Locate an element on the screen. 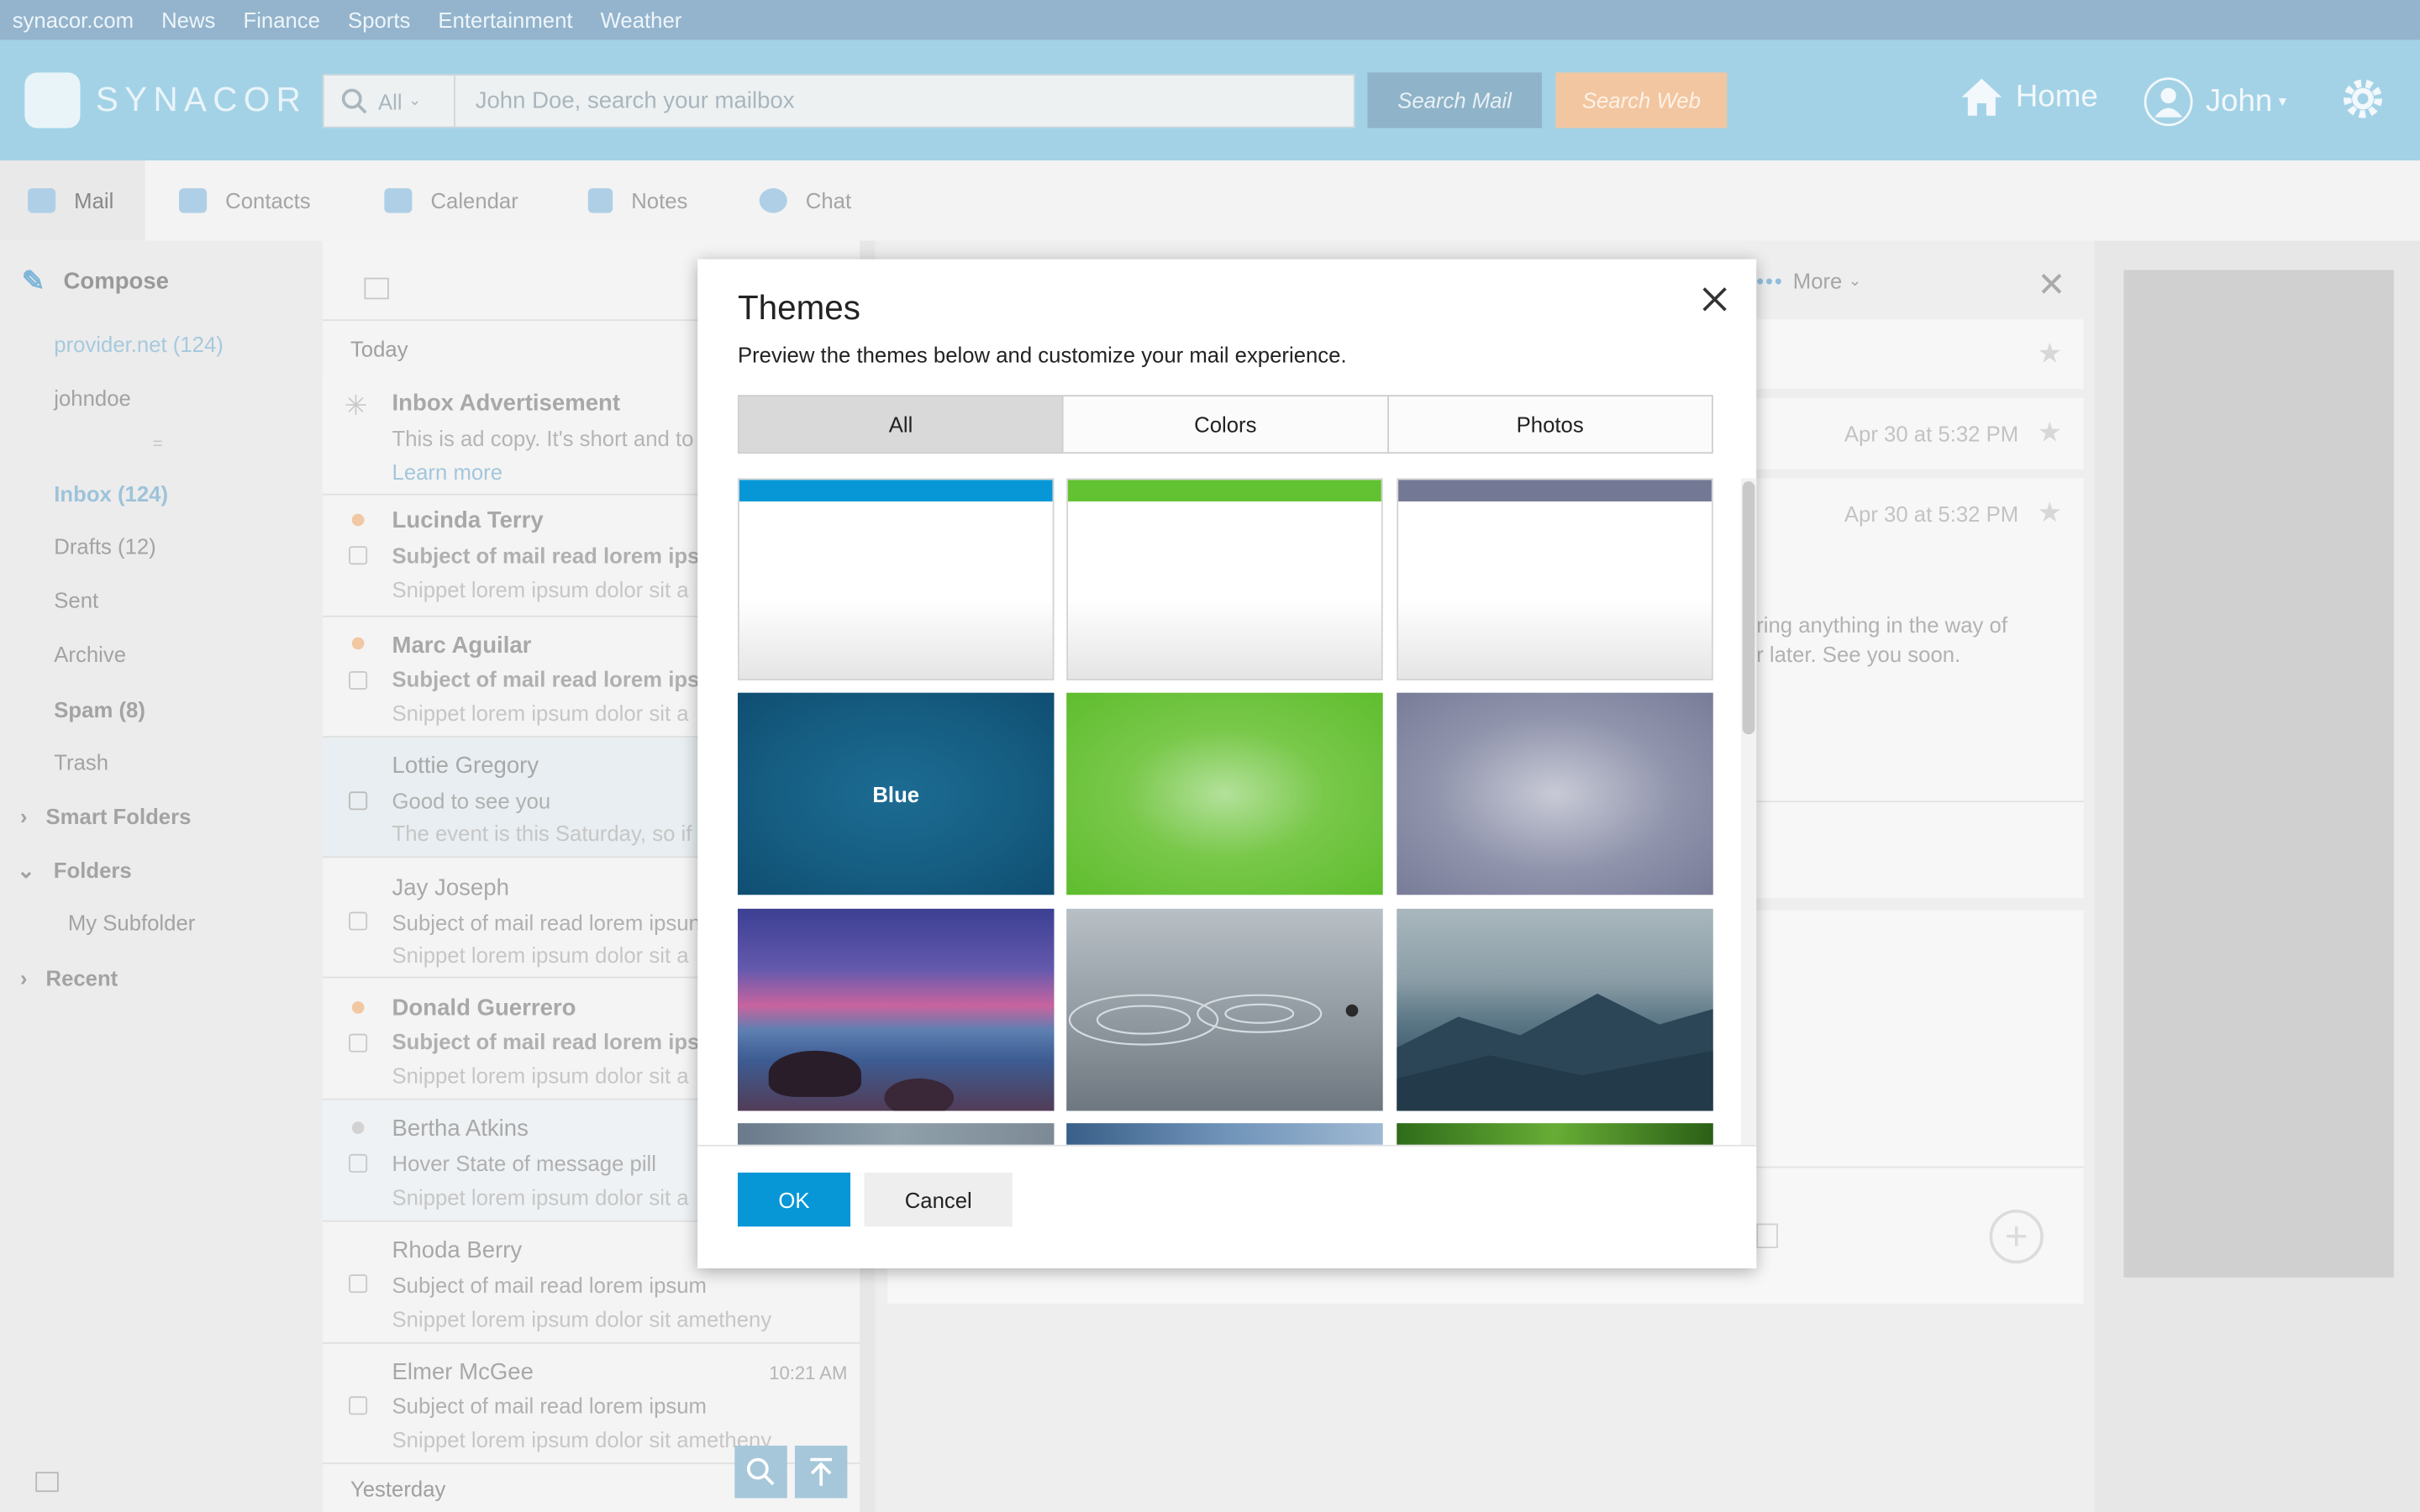 This screenshot has width=2420, height=1512. tab-contacts: Contacts is located at coordinates (245, 200).